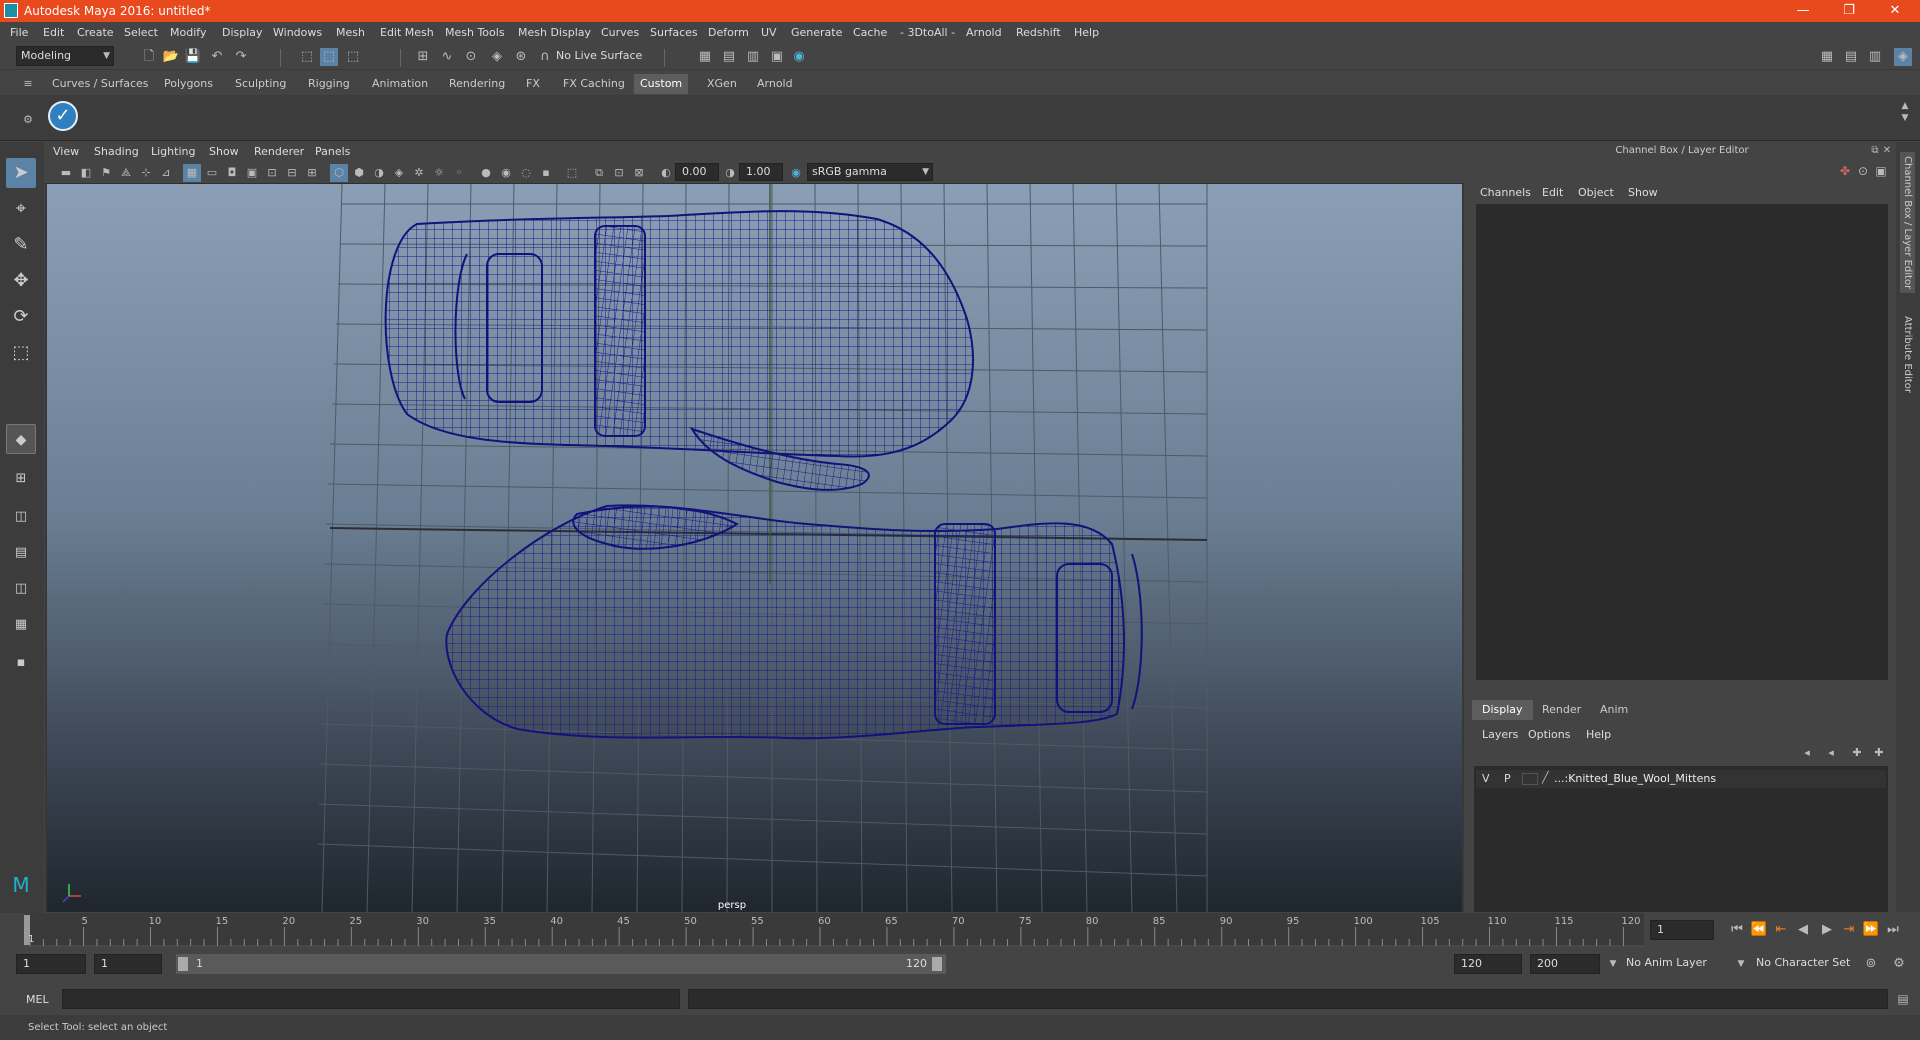 The width and height of the screenshot is (1920, 1040). Describe the element at coordinates (459, 173) in the screenshot. I see `screen-space-ao-icon: ◦` at that location.